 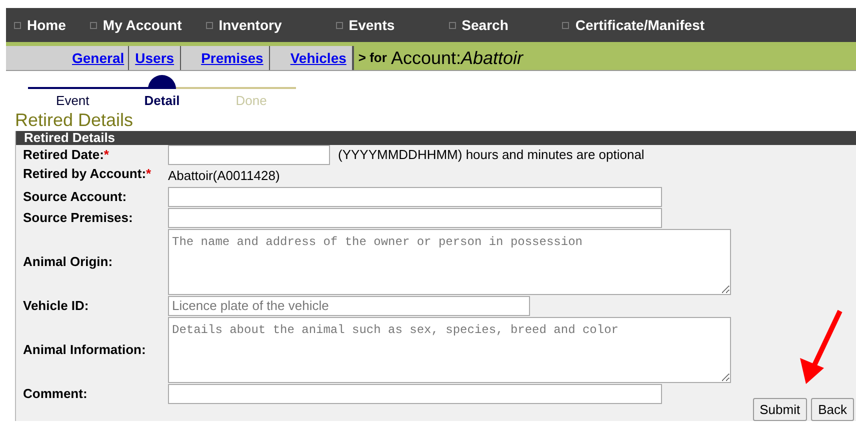 What do you see at coordinates (63, 155) in the screenshot?
I see `field-label: Retired Date:` at bounding box center [63, 155].